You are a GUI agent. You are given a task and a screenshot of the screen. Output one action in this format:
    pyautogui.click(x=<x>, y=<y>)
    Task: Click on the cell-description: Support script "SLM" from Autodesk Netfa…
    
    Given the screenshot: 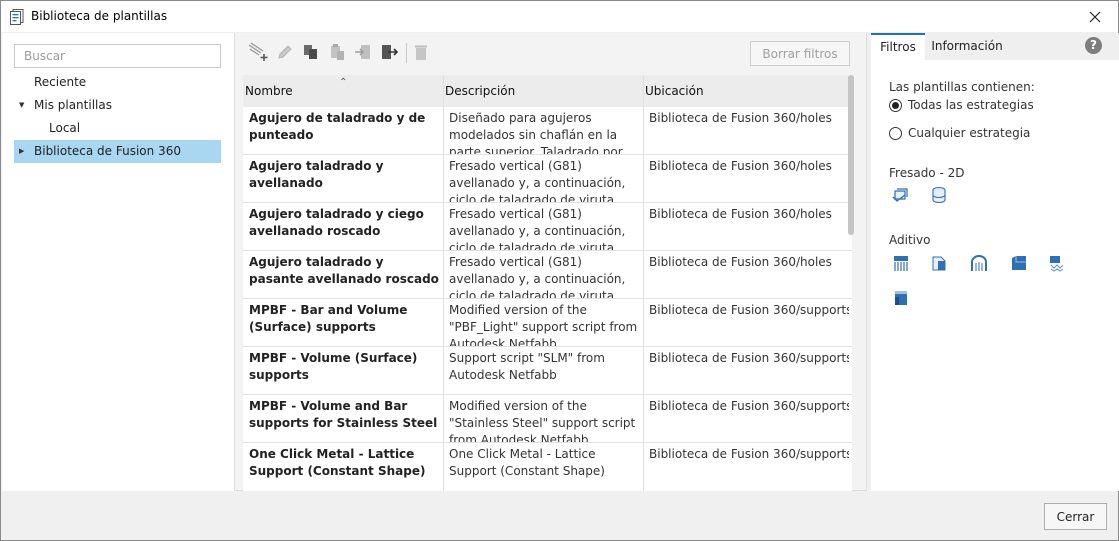 What is the action you would take?
    pyautogui.click(x=527, y=366)
    